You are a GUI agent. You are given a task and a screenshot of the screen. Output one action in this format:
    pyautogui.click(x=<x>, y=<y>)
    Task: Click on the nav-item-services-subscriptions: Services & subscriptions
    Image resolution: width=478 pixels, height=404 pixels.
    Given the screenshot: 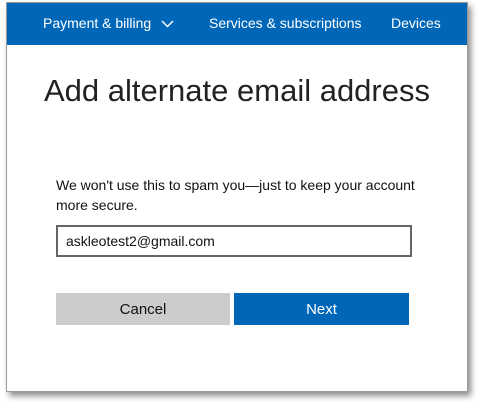 What is the action you would take?
    pyautogui.click(x=285, y=23)
    